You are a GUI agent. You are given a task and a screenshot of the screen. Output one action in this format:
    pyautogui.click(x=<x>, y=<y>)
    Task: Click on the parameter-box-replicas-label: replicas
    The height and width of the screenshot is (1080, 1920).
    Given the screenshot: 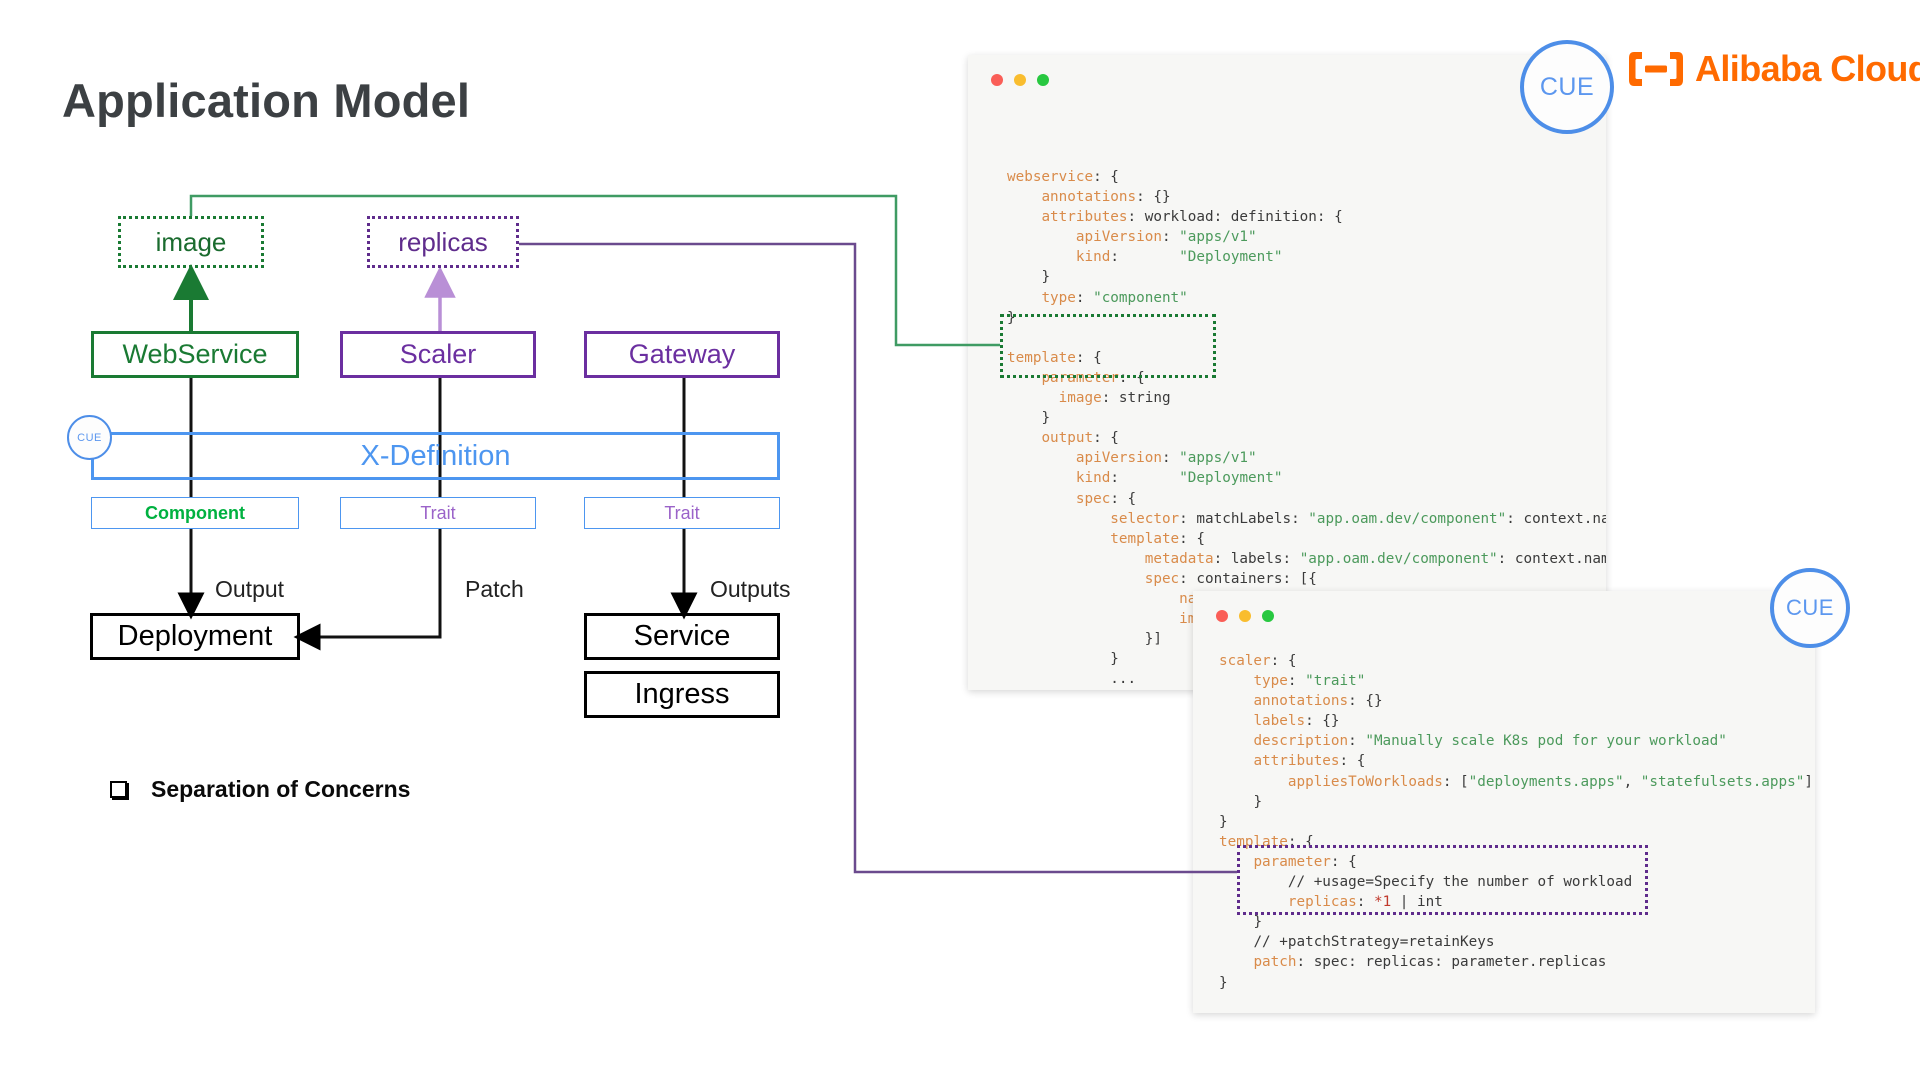 What is the action you would take?
    pyautogui.click(x=443, y=241)
    